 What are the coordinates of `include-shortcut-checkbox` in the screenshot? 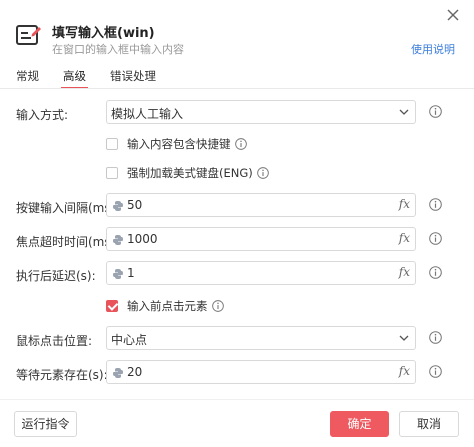 It's located at (112, 144).